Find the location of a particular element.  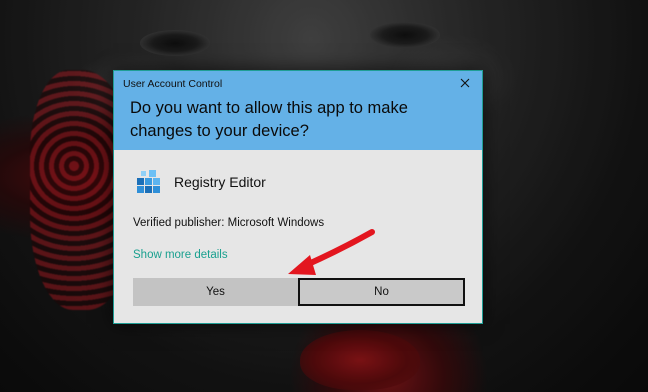

registry-editor-icon is located at coordinates (148, 181).